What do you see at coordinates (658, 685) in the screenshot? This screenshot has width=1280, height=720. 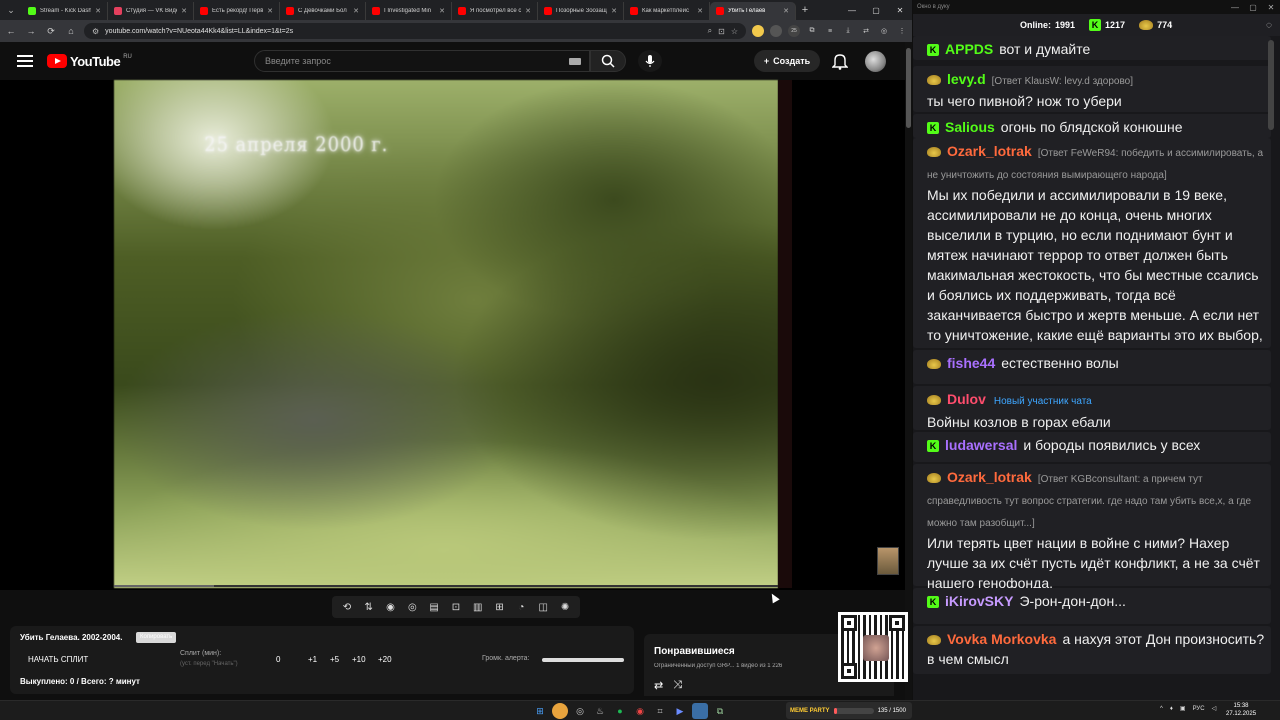 I see `loop-playlist-icon: ⇄` at bounding box center [658, 685].